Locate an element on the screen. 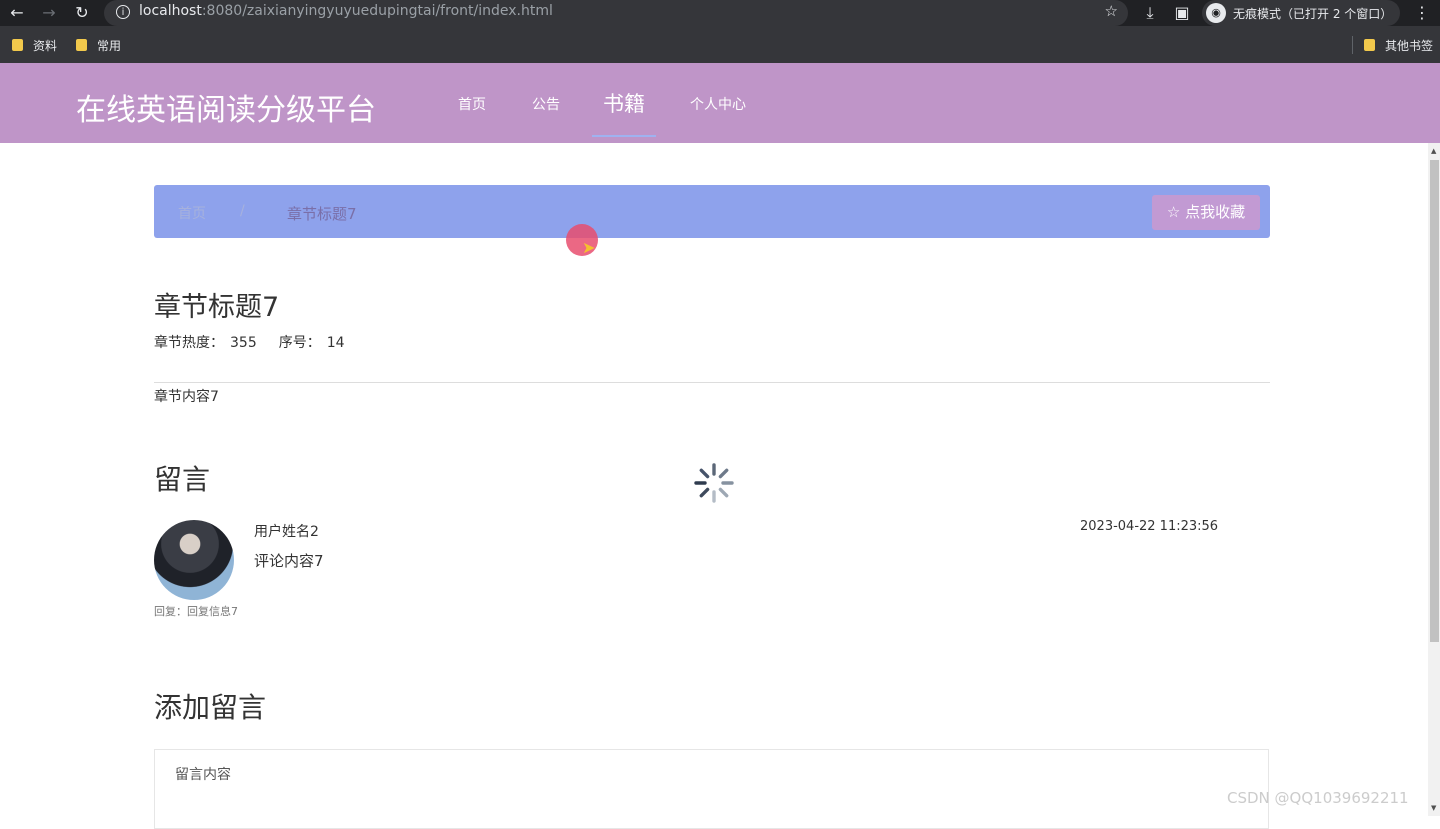 Image resolution: width=1440 pixels, height=829 pixels. menu-icon: ⋮ is located at coordinates (1422, 13).